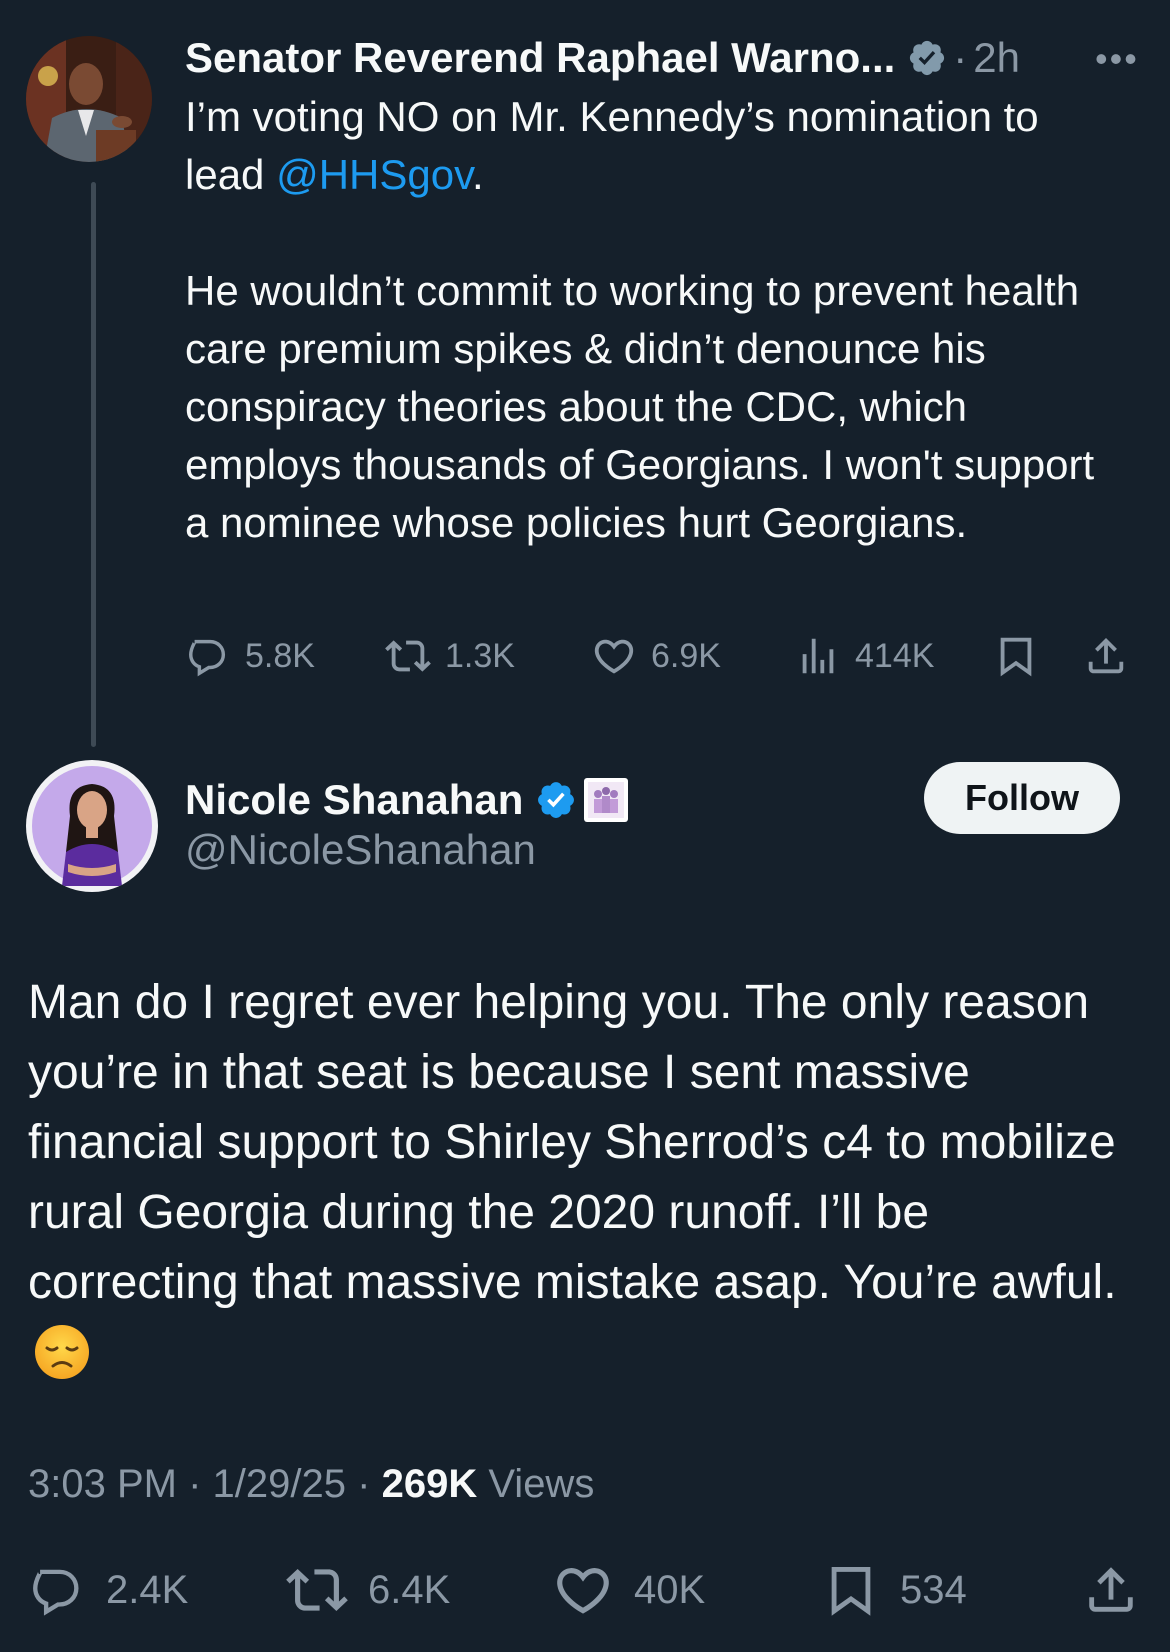 The height and width of the screenshot is (1652, 1170). I want to click on views-count: 414K, so click(895, 655).